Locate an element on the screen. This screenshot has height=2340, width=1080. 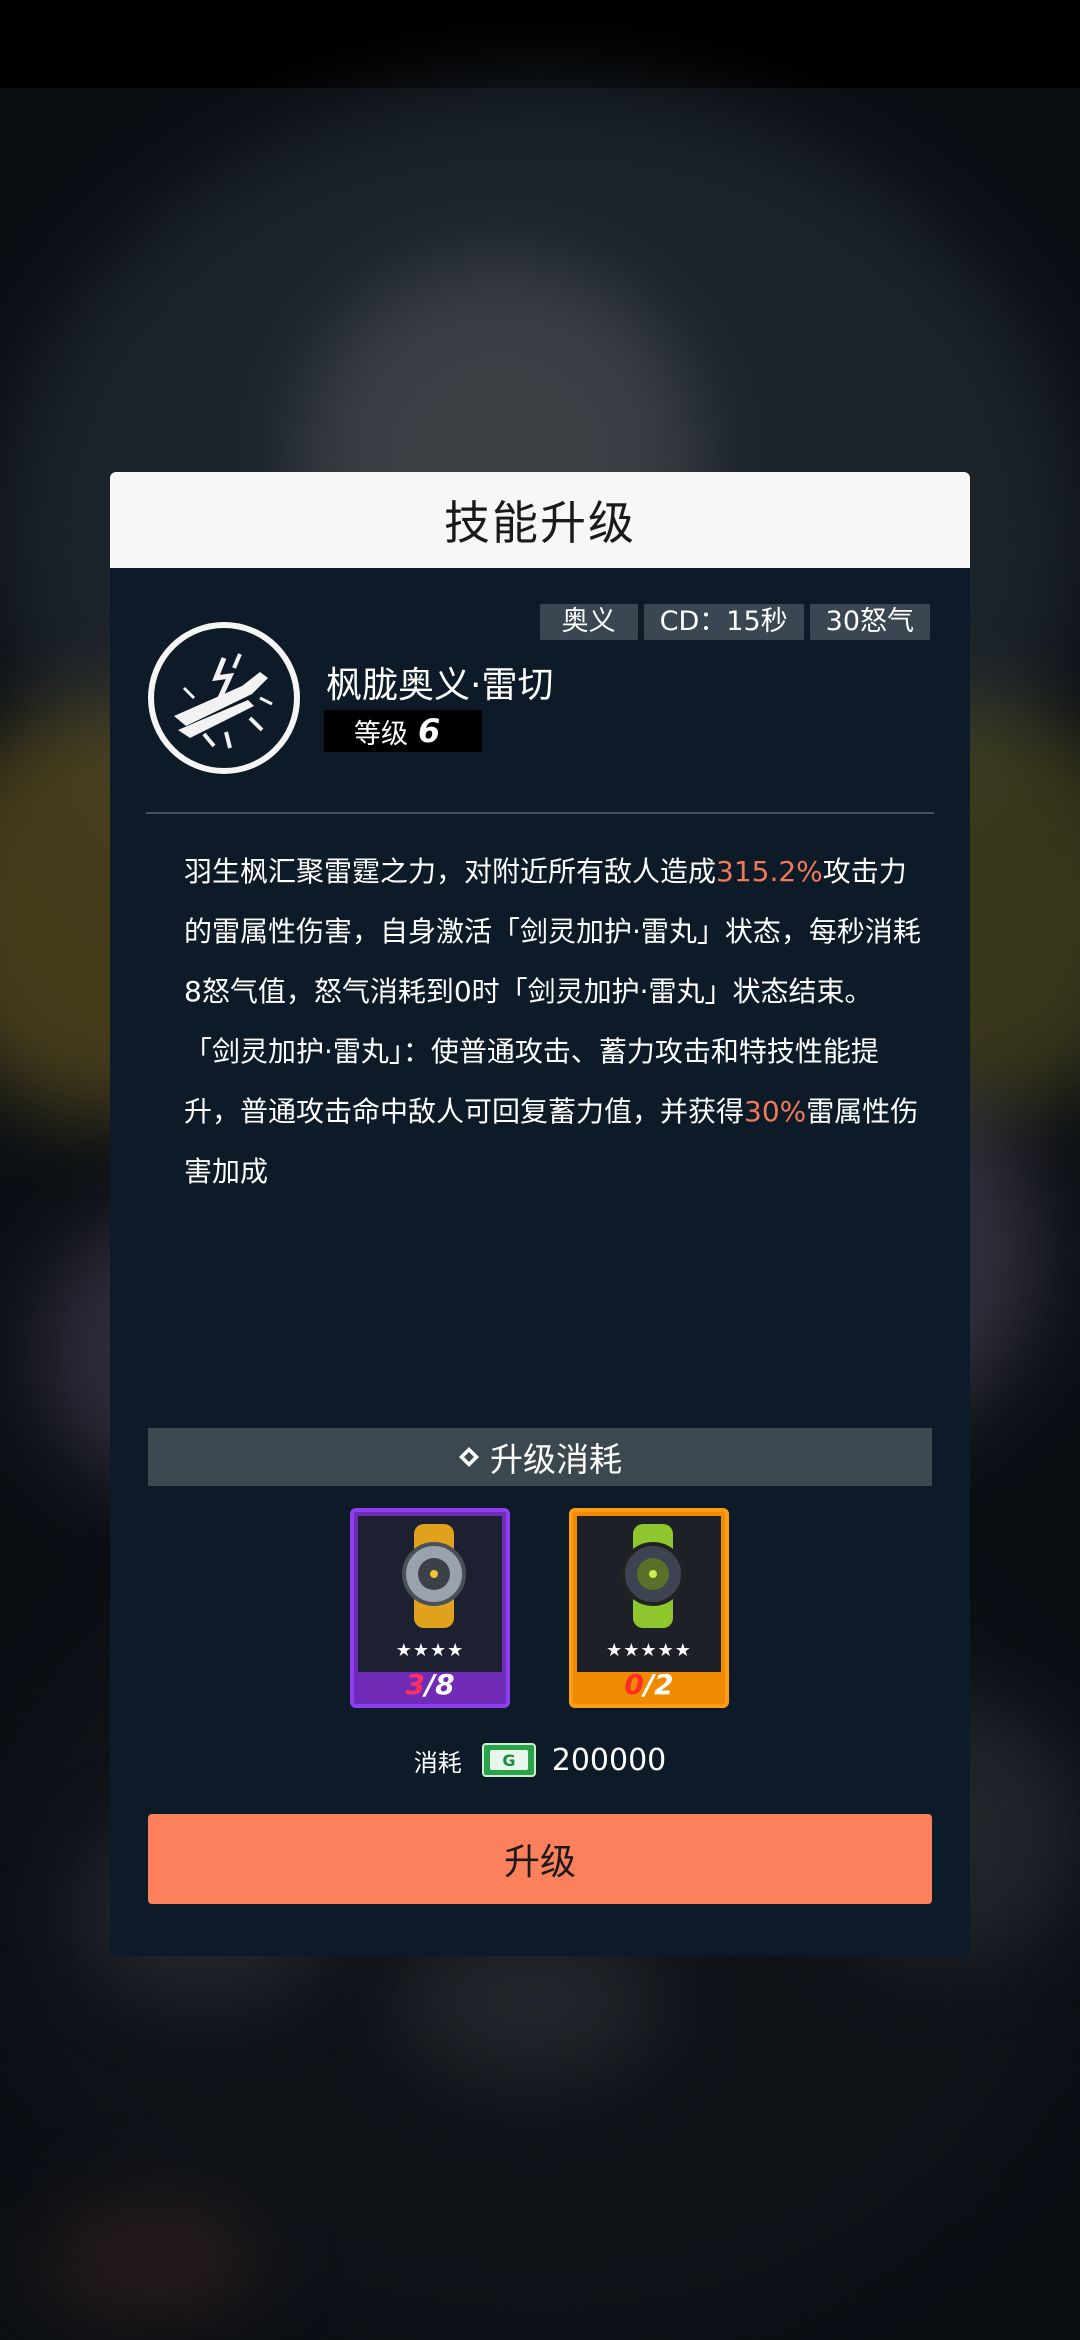
divider is located at coordinates (540, 813).